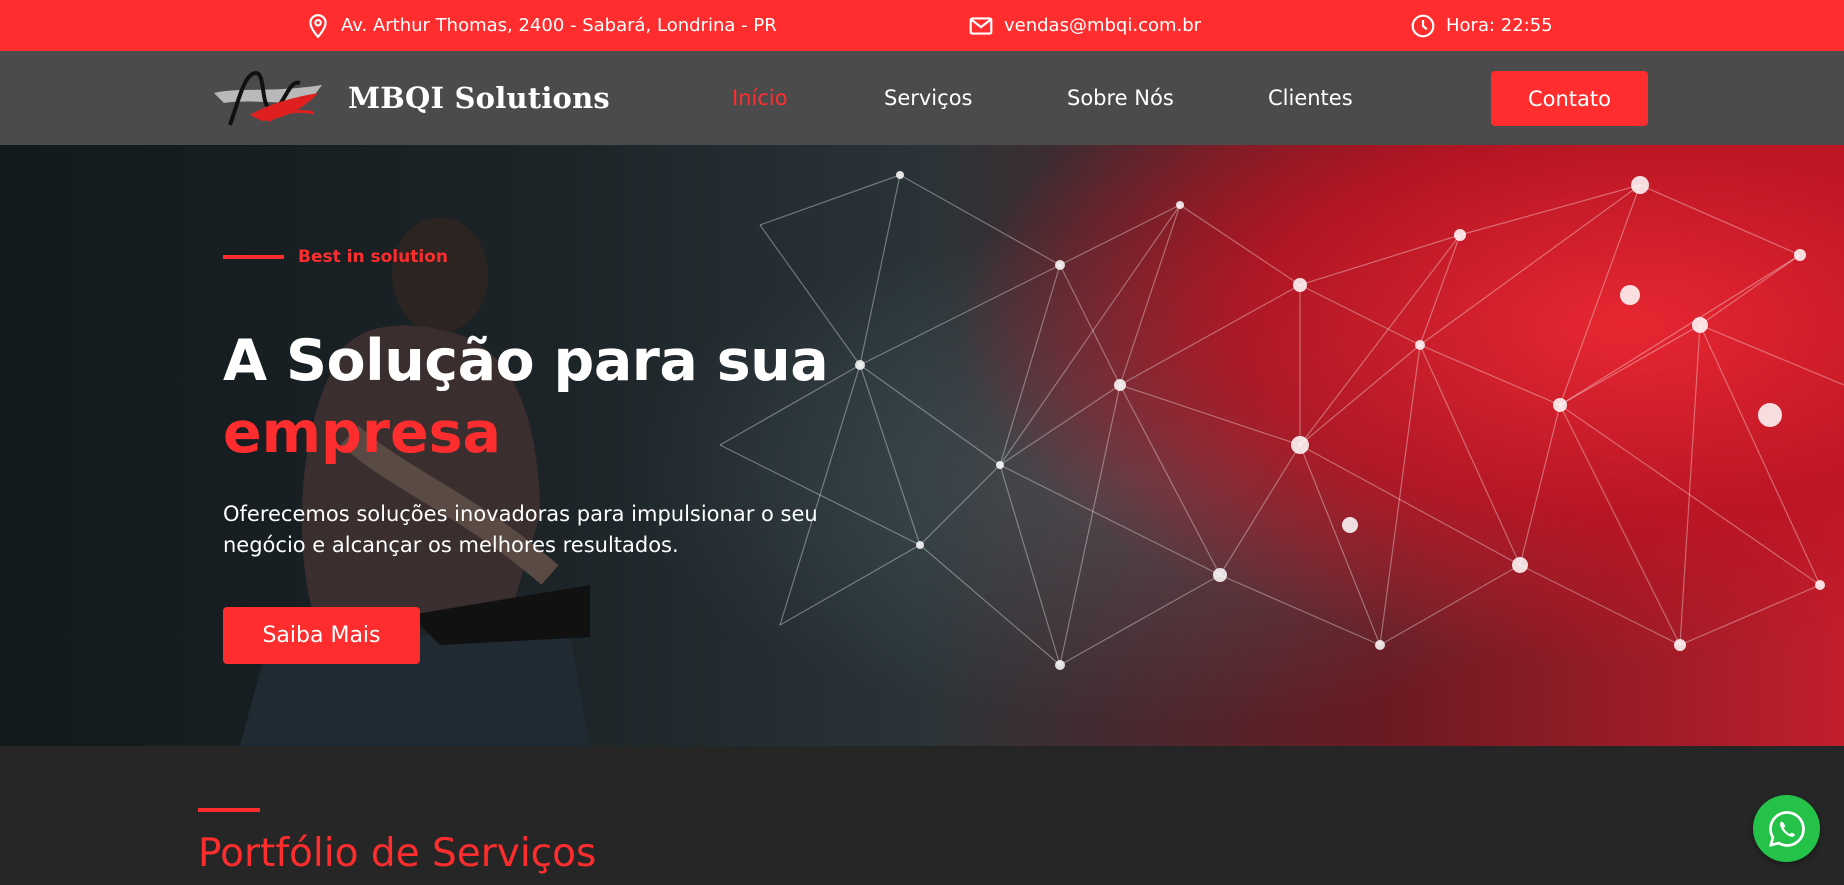  I want to click on nav-link-inicio: Início, so click(760, 98).